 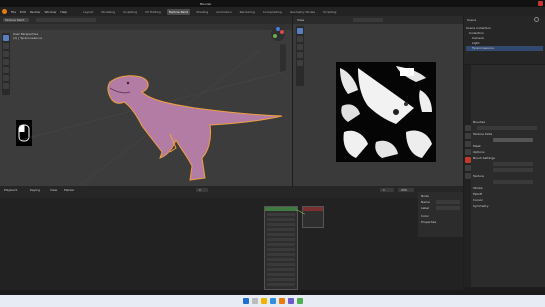 What do you see at coordinates (300, 20) in the screenshot?
I see `image-editor-mode: View` at bounding box center [300, 20].